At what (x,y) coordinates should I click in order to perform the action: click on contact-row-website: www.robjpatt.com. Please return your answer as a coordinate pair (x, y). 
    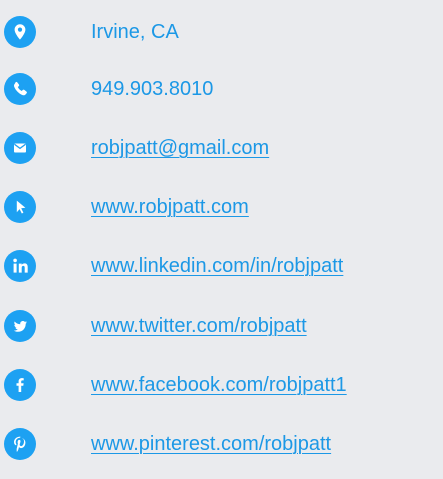
    Looking at the image, I should click on (221, 209).